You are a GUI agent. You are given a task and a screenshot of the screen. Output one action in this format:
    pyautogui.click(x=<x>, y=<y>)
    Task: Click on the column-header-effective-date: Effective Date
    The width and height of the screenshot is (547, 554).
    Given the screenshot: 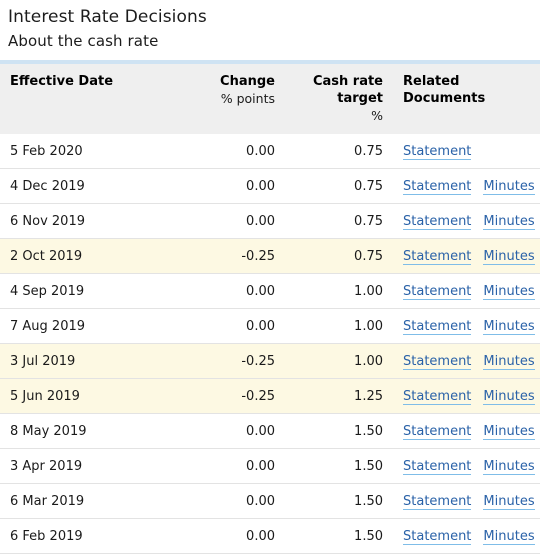 What is the action you would take?
    pyautogui.click(x=87, y=98)
    